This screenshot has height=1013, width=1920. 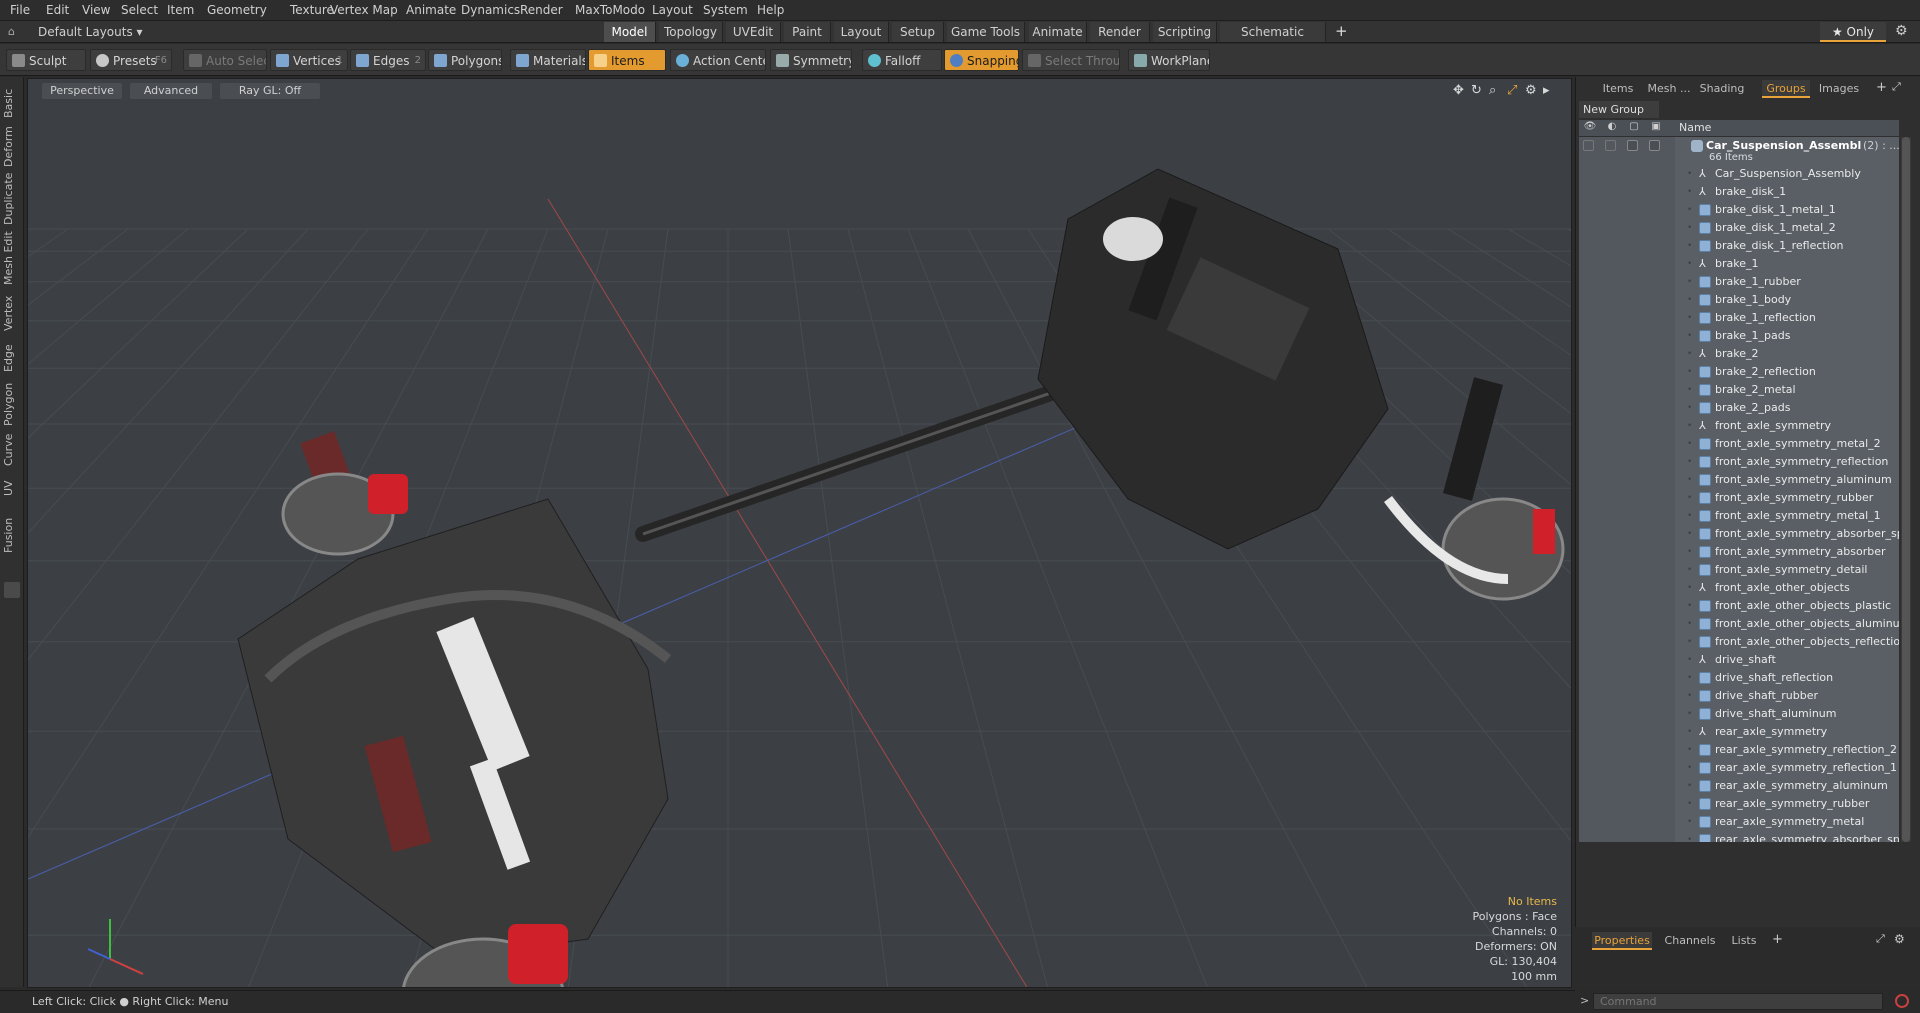 I want to click on rotate-icon: ↻, so click(x=1476, y=90).